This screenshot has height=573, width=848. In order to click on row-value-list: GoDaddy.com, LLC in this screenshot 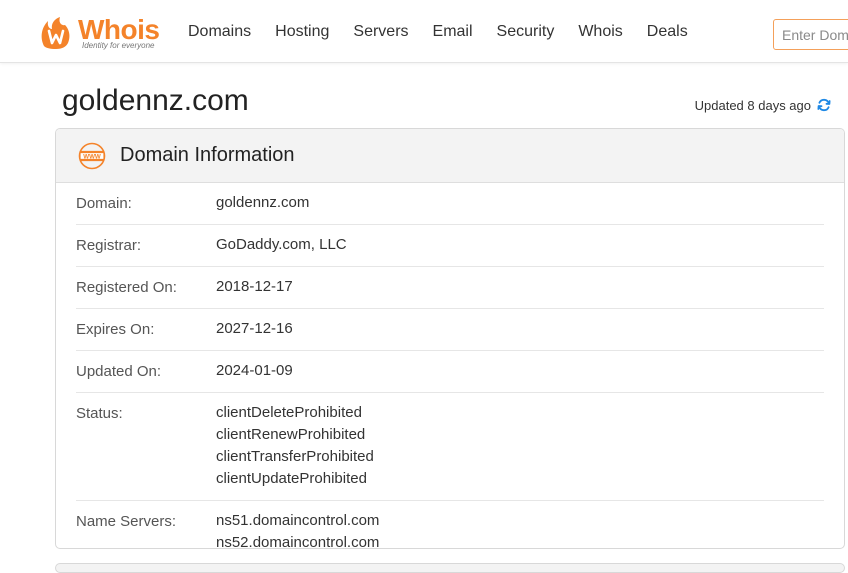, I will do `click(281, 245)`.